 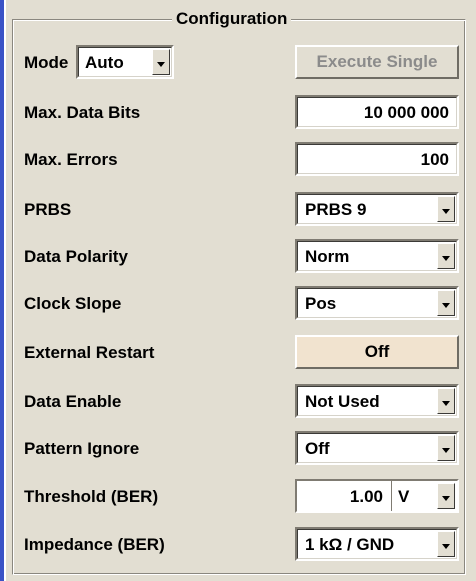 What do you see at coordinates (242, 63) in the screenshot?
I see `mode-row: Mode Auto Execute Single` at bounding box center [242, 63].